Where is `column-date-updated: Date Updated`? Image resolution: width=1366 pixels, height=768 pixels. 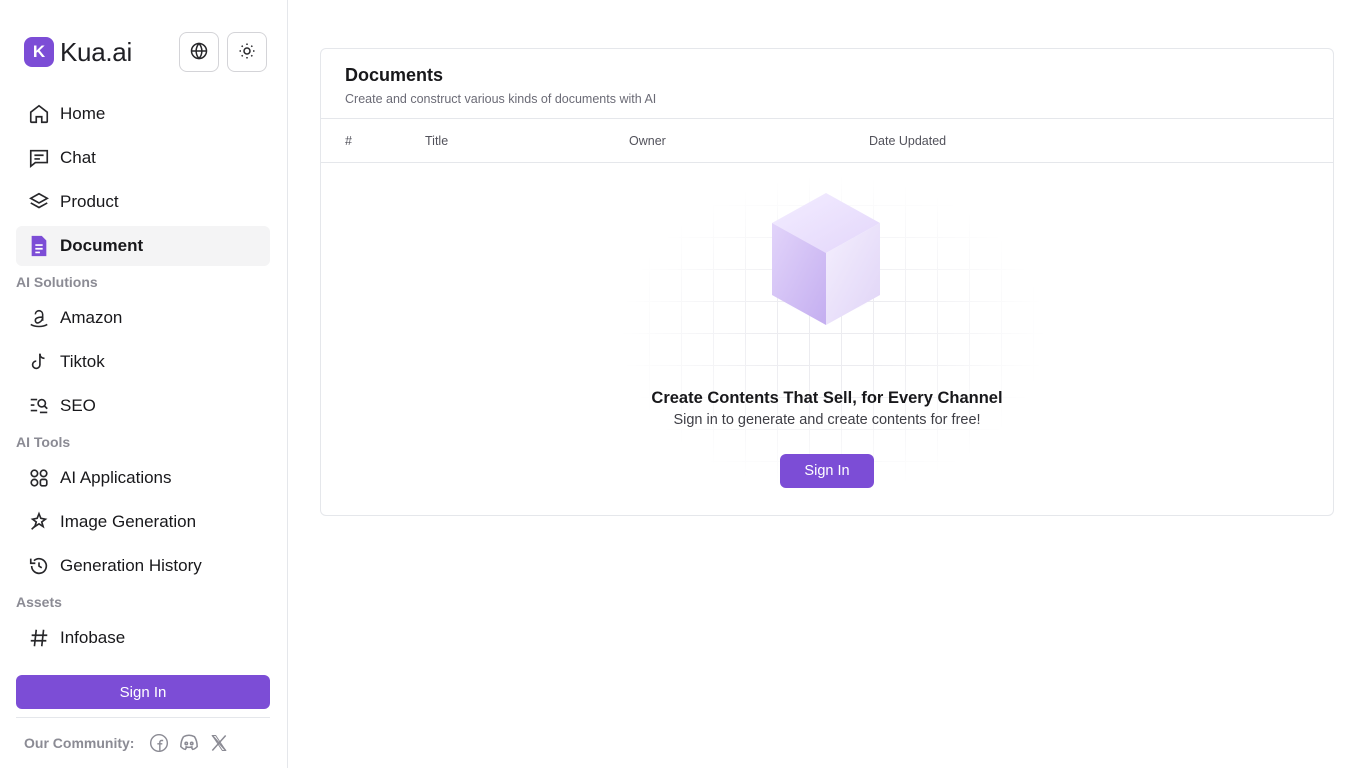 column-date-updated: Date Updated is located at coordinates (907, 141).